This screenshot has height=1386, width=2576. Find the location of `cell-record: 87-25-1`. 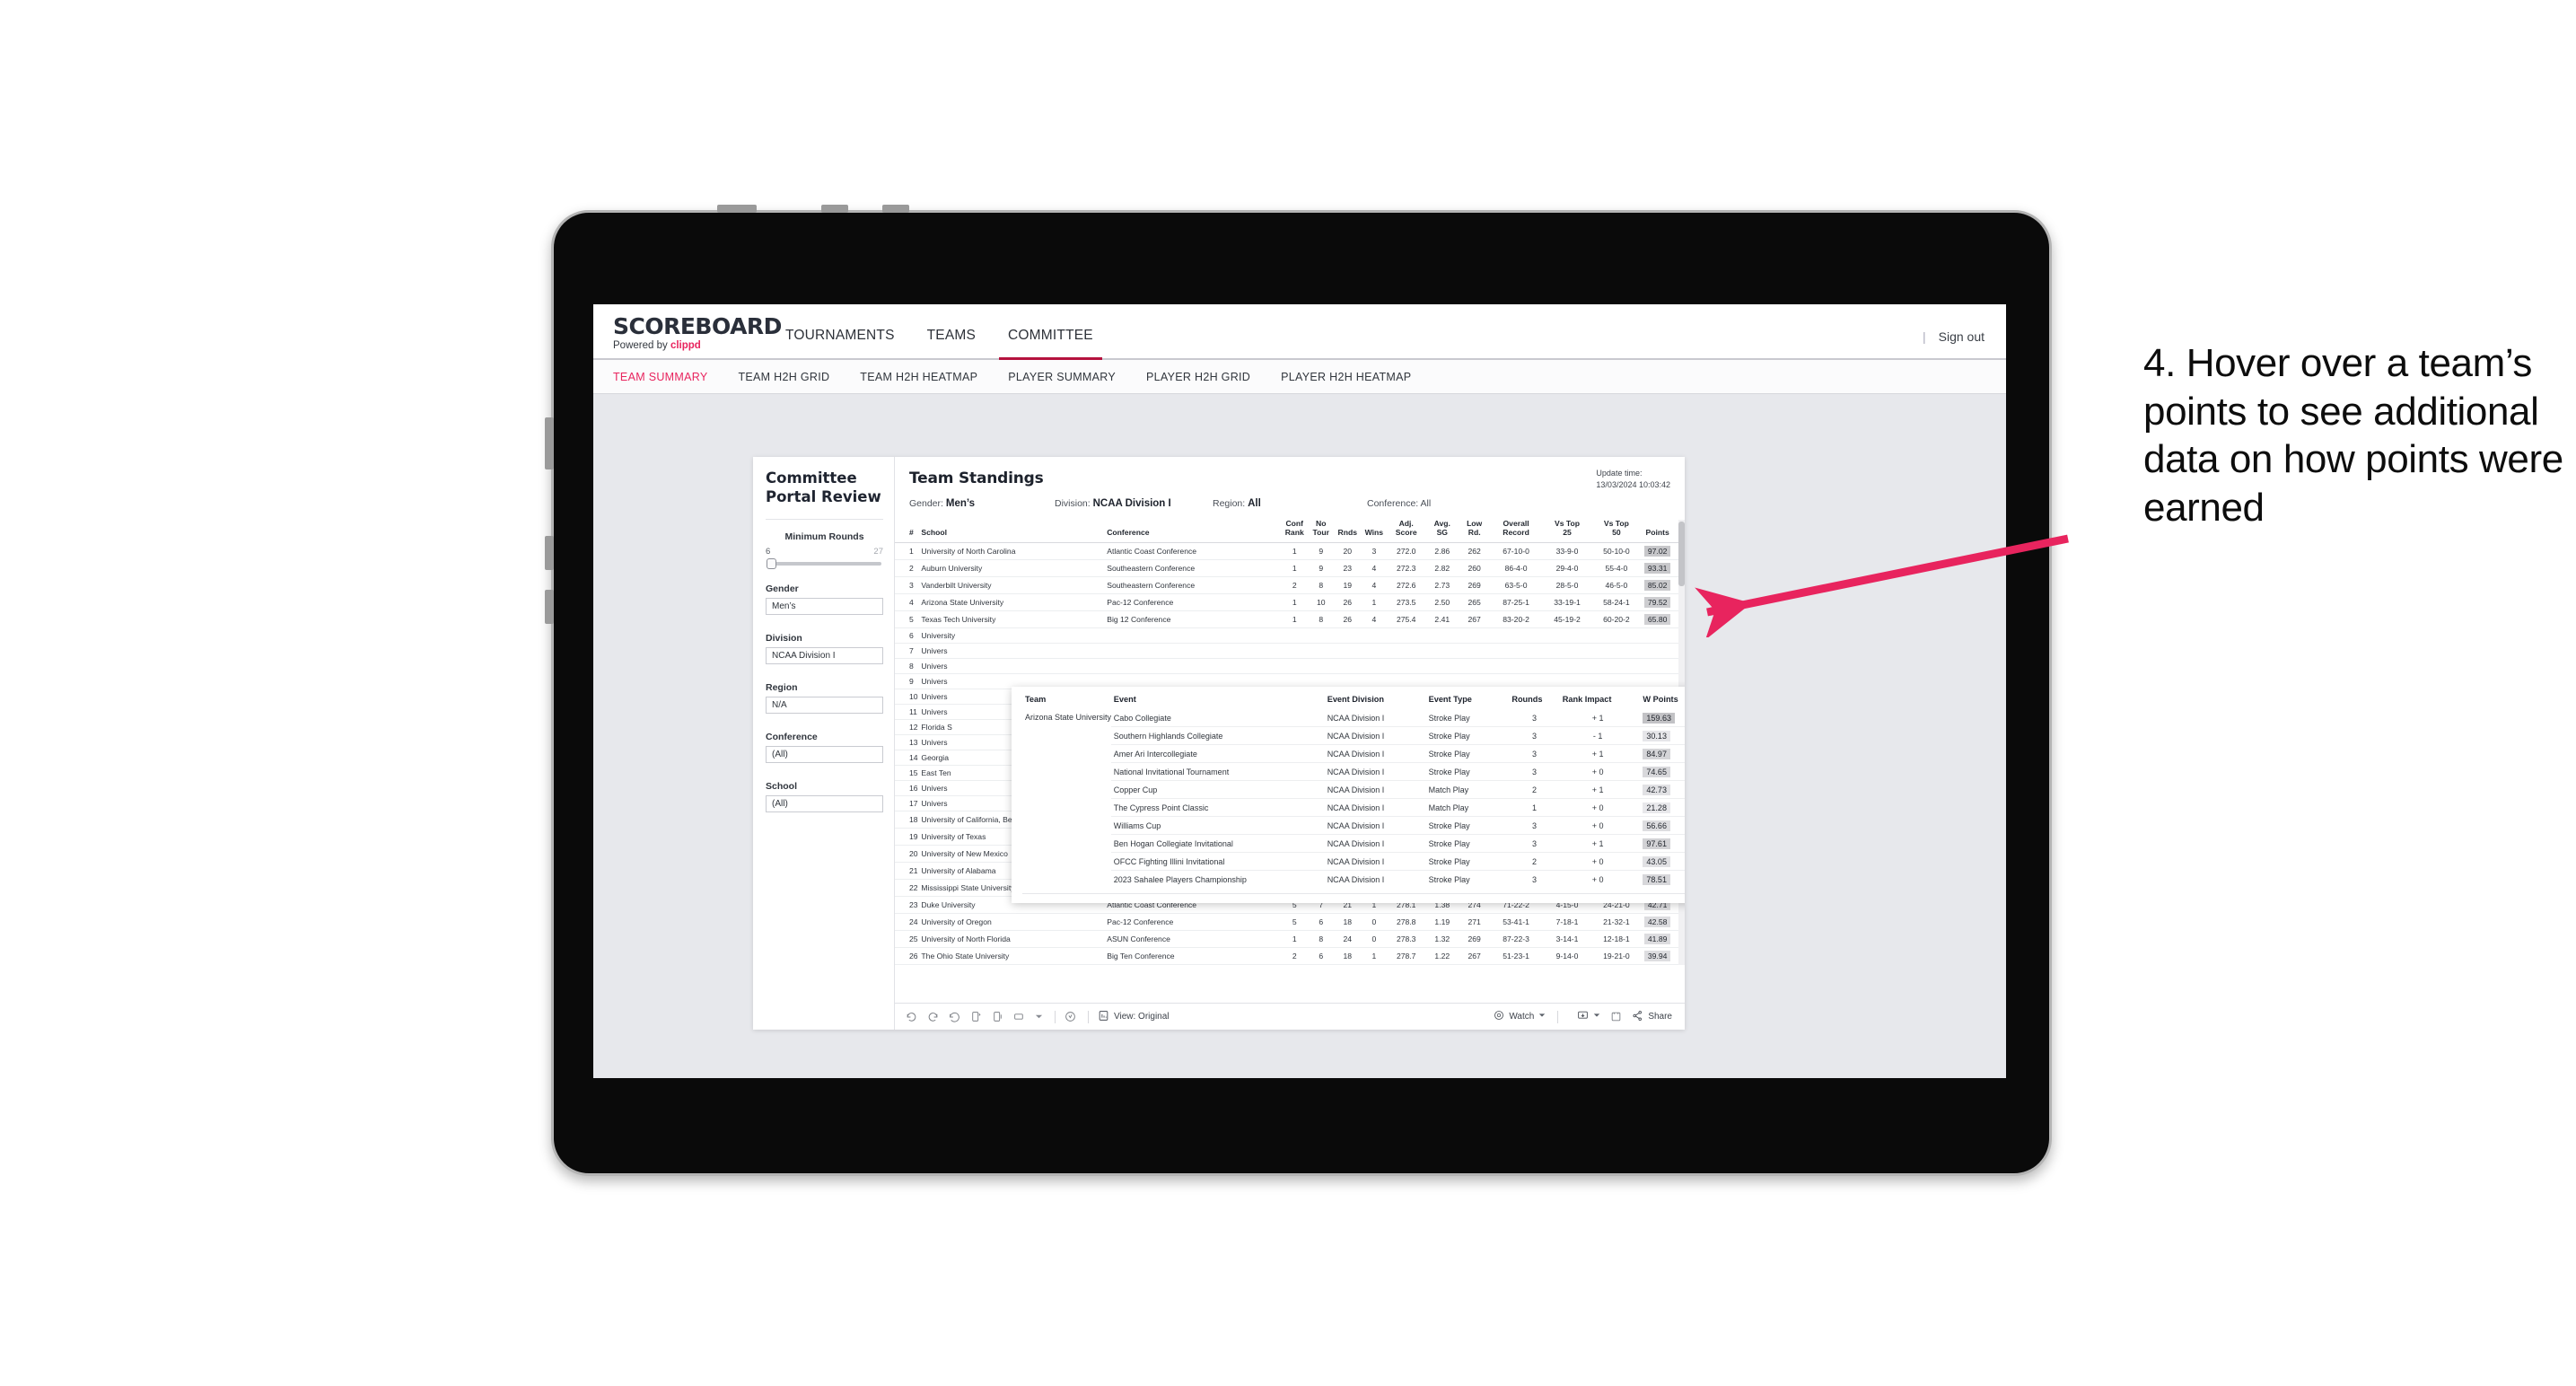

cell-record: 87-25-1 is located at coordinates (1516, 602).